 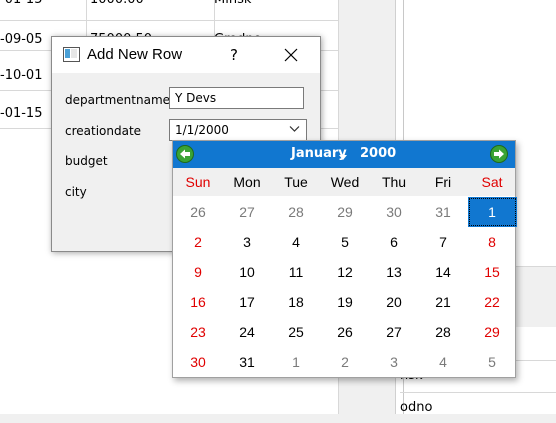 I want to click on departmentname-input: Y Devs, so click(x=236, y=98).